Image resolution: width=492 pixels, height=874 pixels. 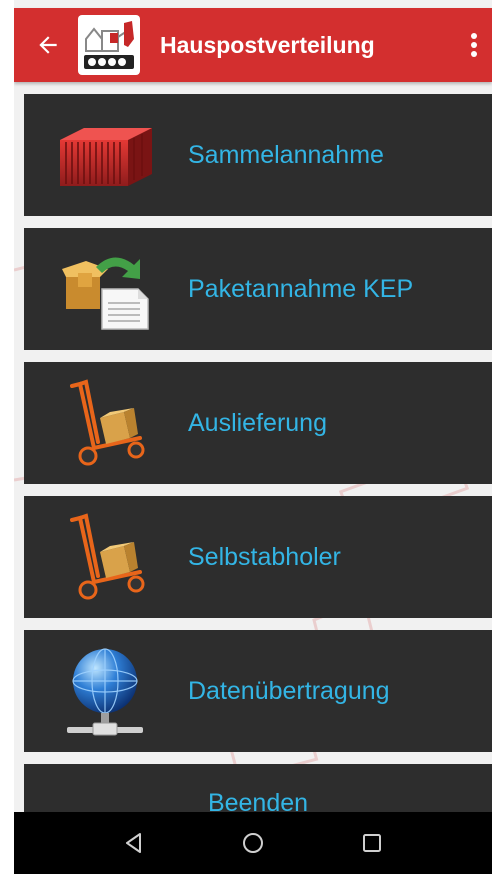 I want to click on nav-back-icon, so click(x=133, y=843).